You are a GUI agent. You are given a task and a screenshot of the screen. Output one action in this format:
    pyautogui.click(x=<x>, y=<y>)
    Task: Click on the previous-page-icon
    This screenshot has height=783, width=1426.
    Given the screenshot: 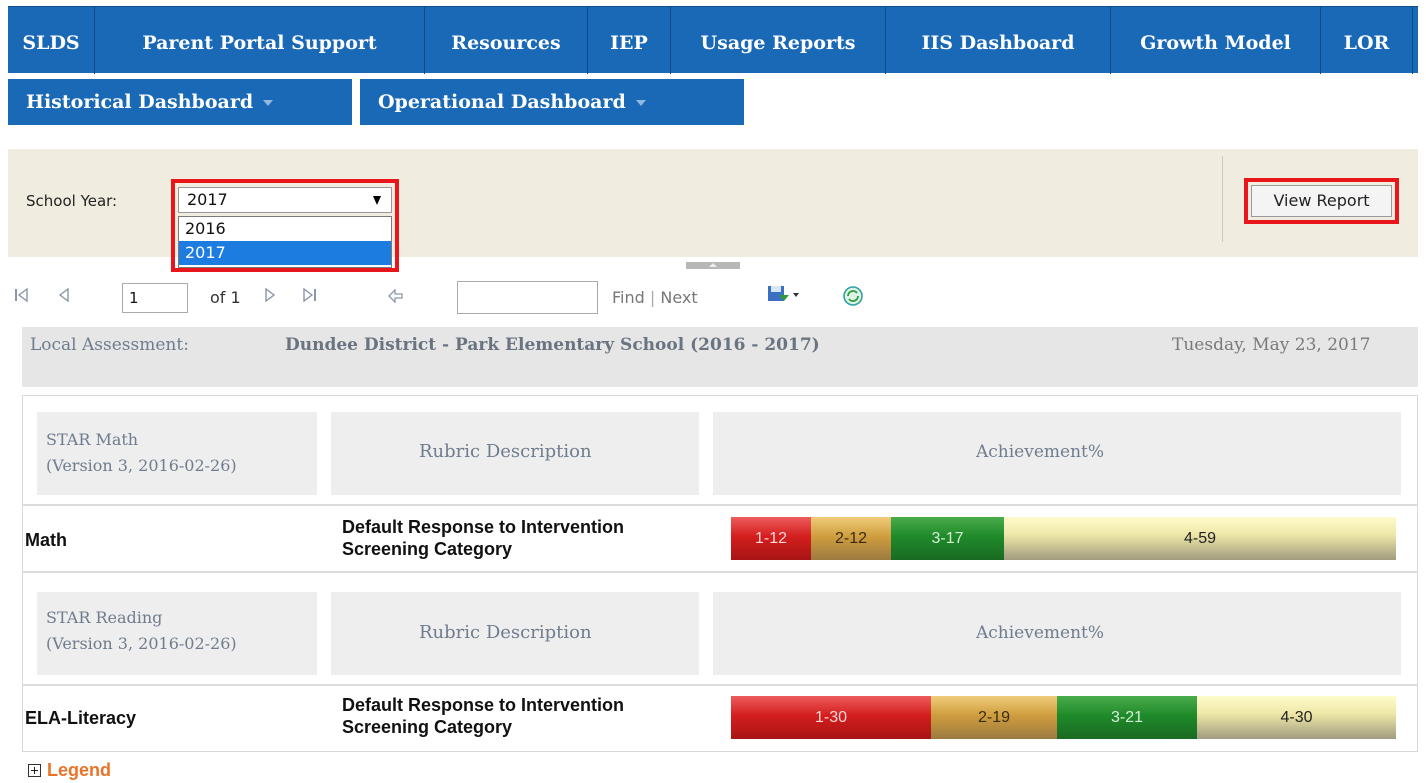 What is the action you would take?
    pyautogui.click(x=64, y=297)
    